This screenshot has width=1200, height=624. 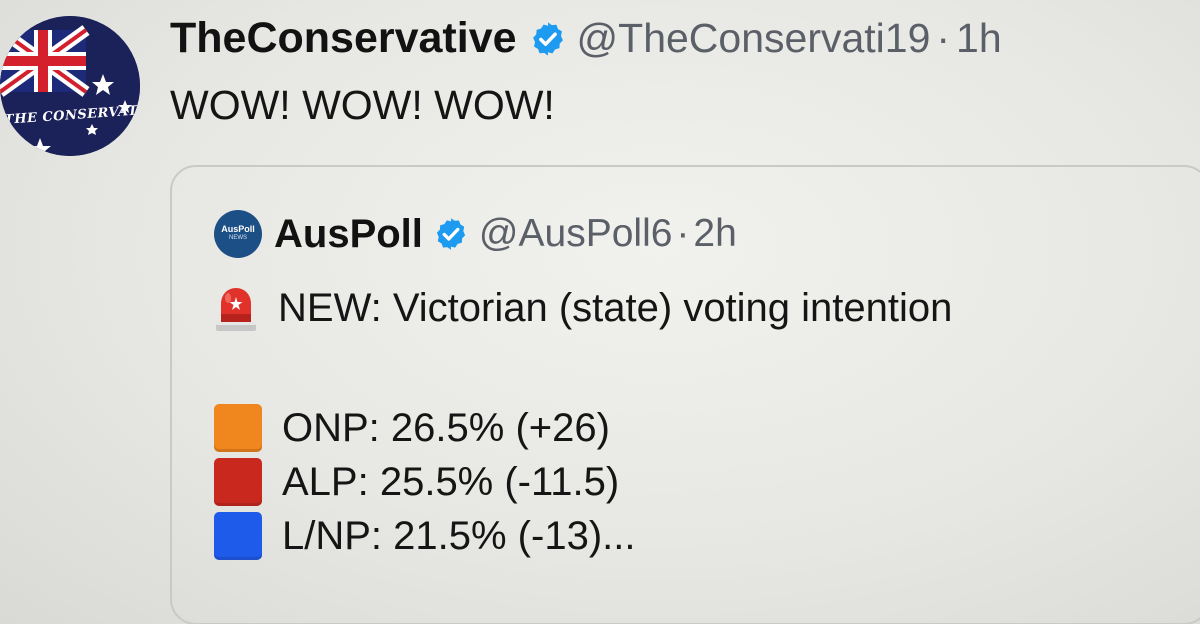 I want to click on result-row: ONP: 26.5% (+26), so click(x=424, y=428).